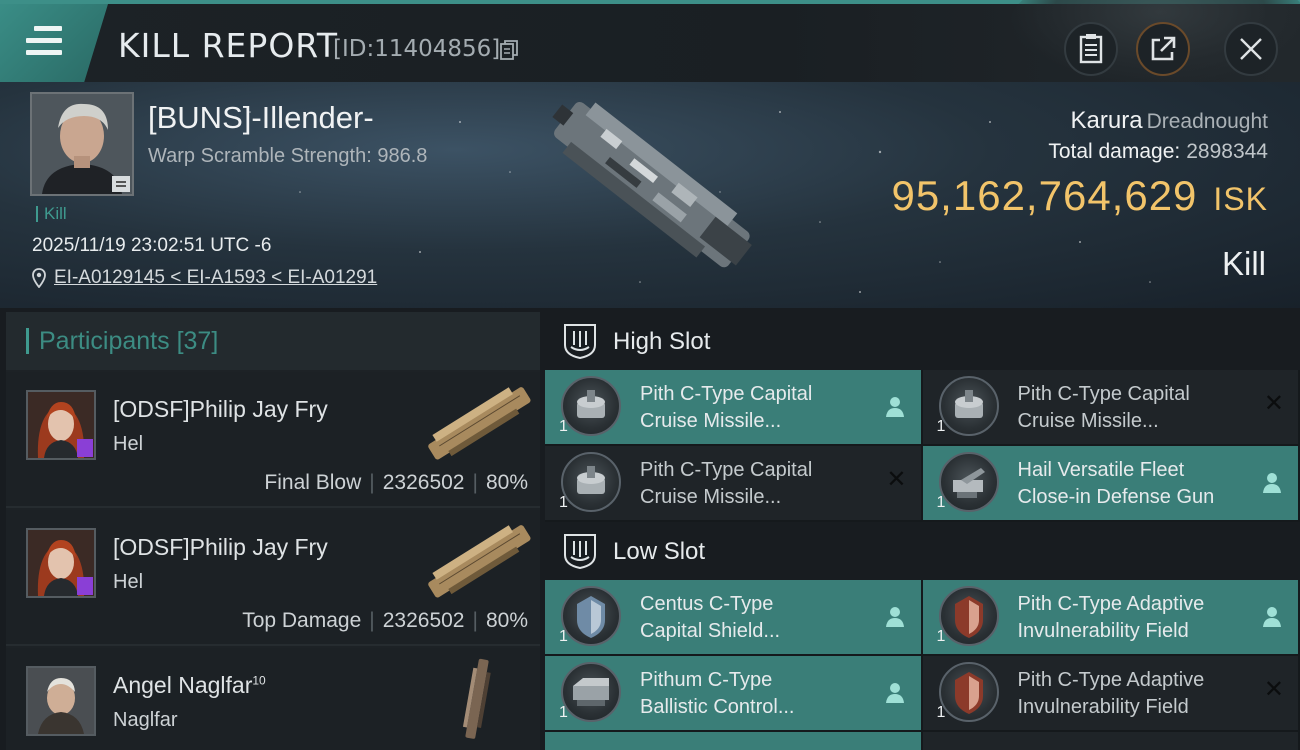 The width and height of the screenshot is (1300, 750). What do you see at coordinates (288, 156) in the screenshot?
I see `warp-scramble-text: Warp Scramble Strength: 986.8` at bounding box center [288, 156].